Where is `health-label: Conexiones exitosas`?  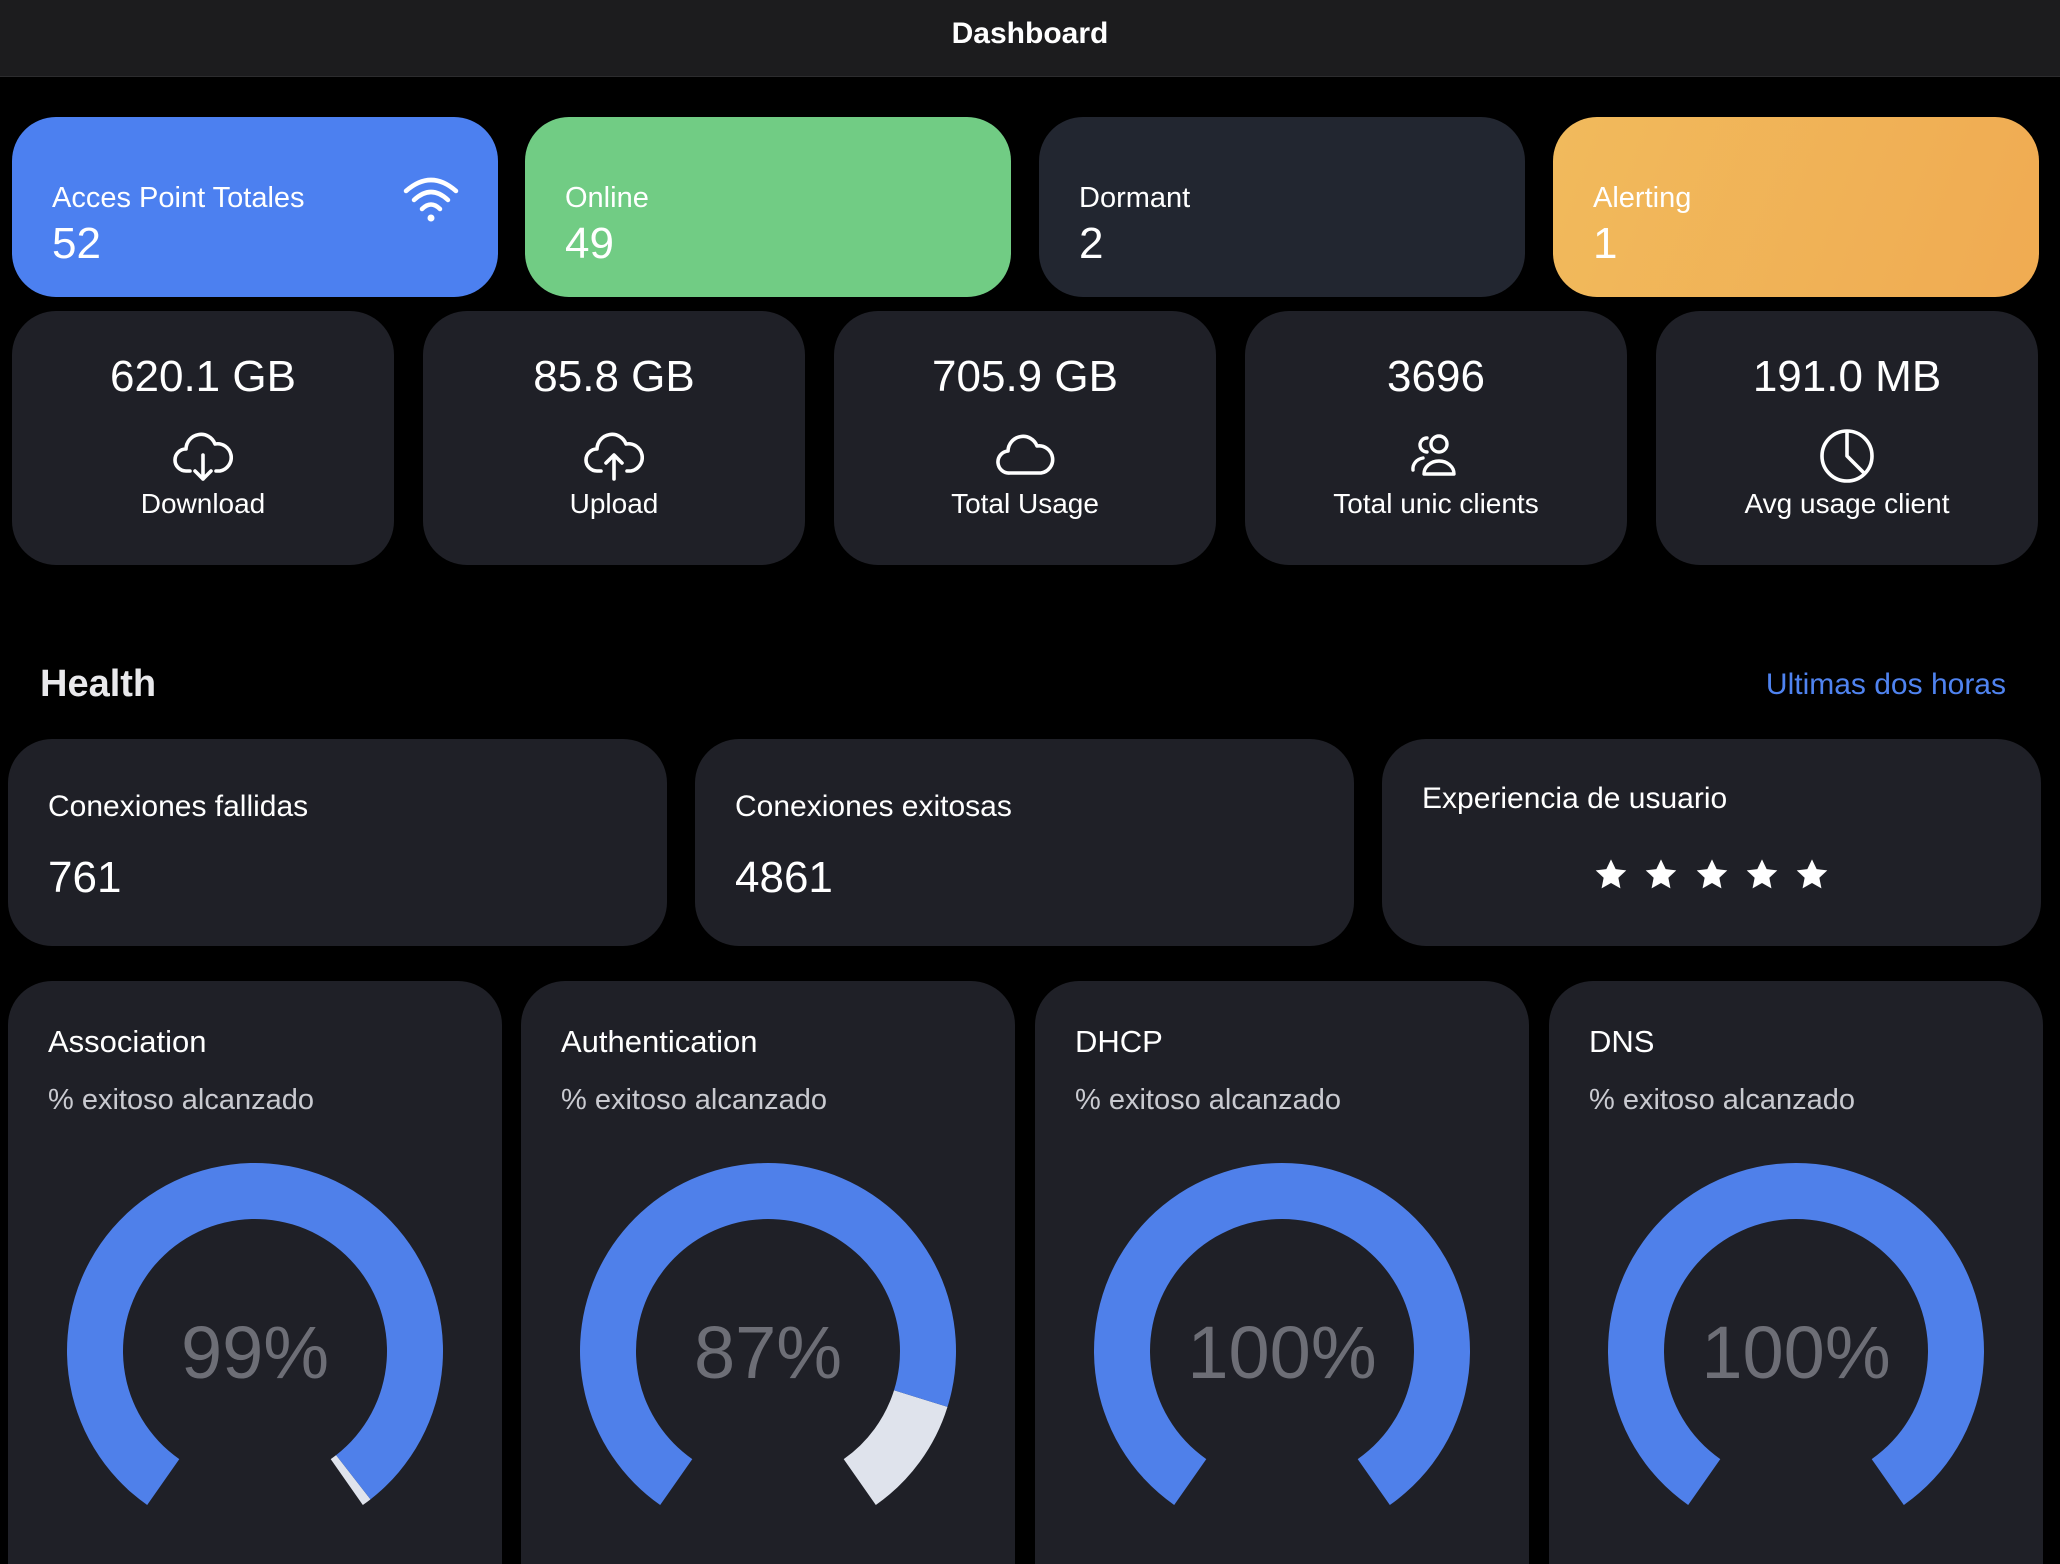
health-label: Conexiones exitosas is located at coordinates (873, 806).